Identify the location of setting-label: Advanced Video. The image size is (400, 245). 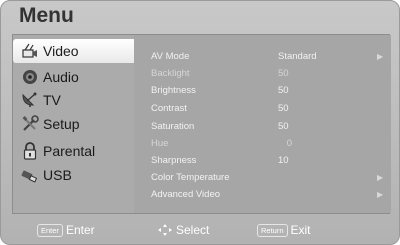
(186, 194).